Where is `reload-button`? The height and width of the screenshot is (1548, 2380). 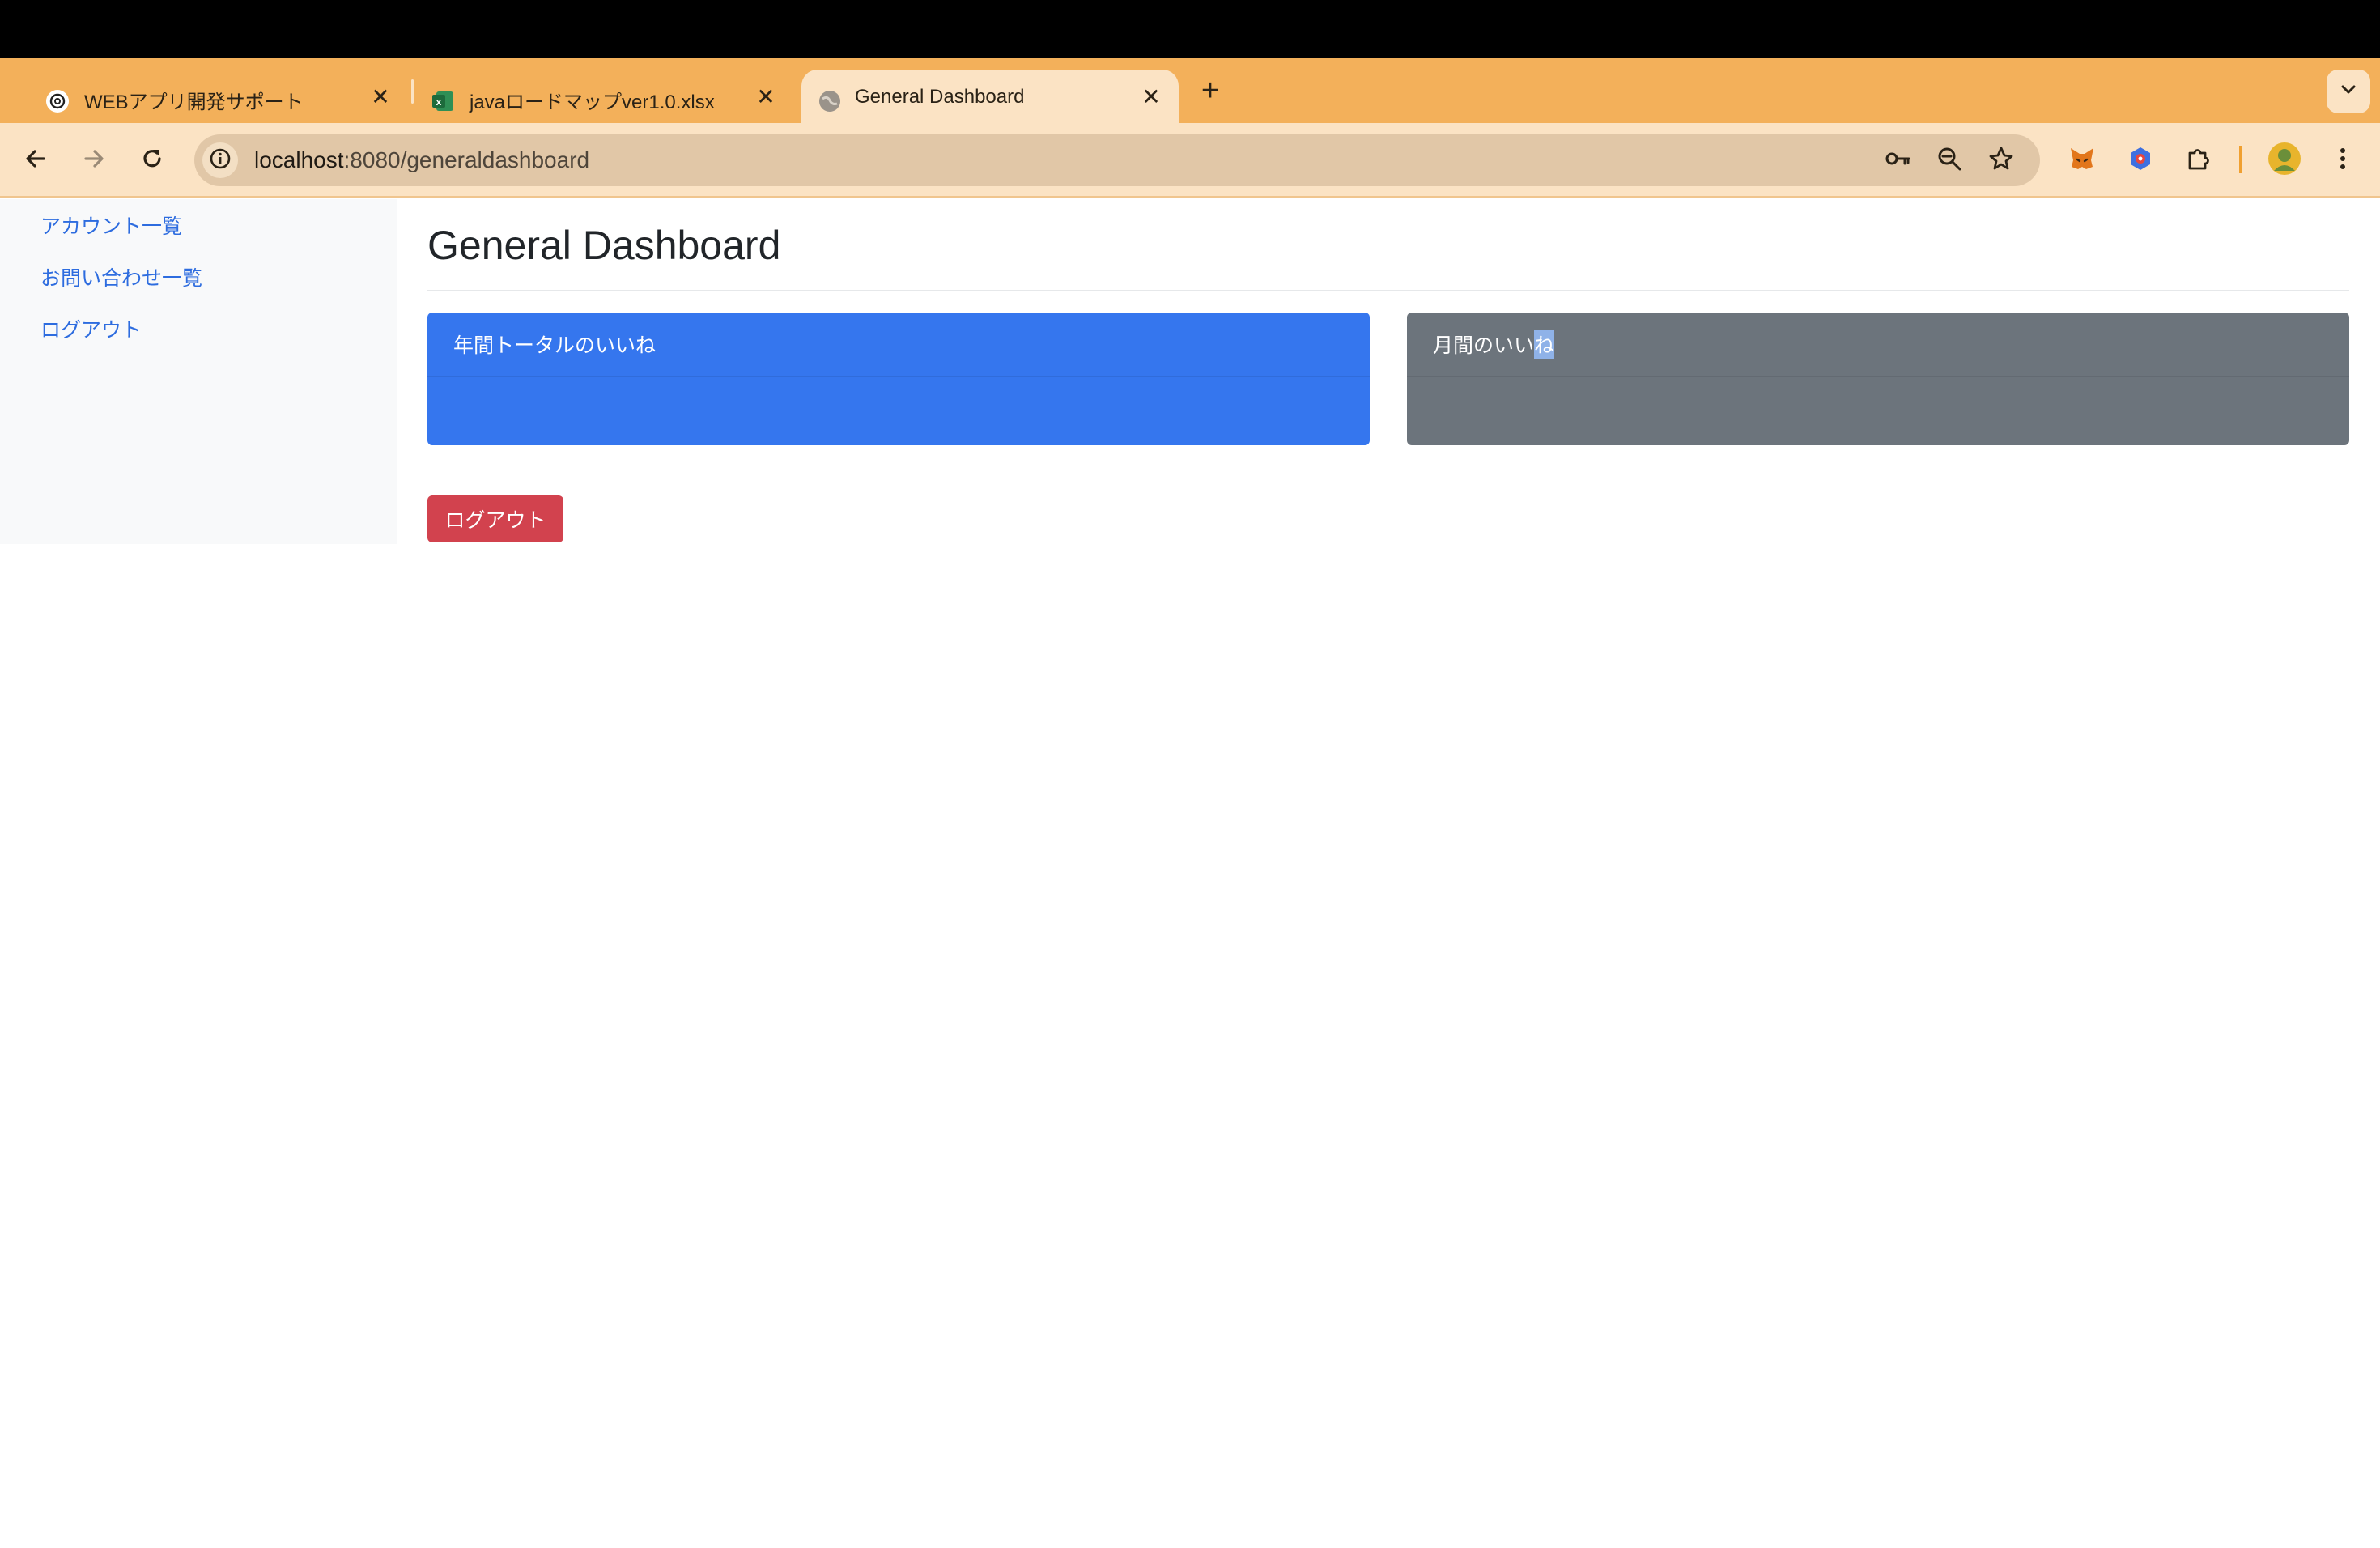
reload-button is located at coordinates (152, 160).